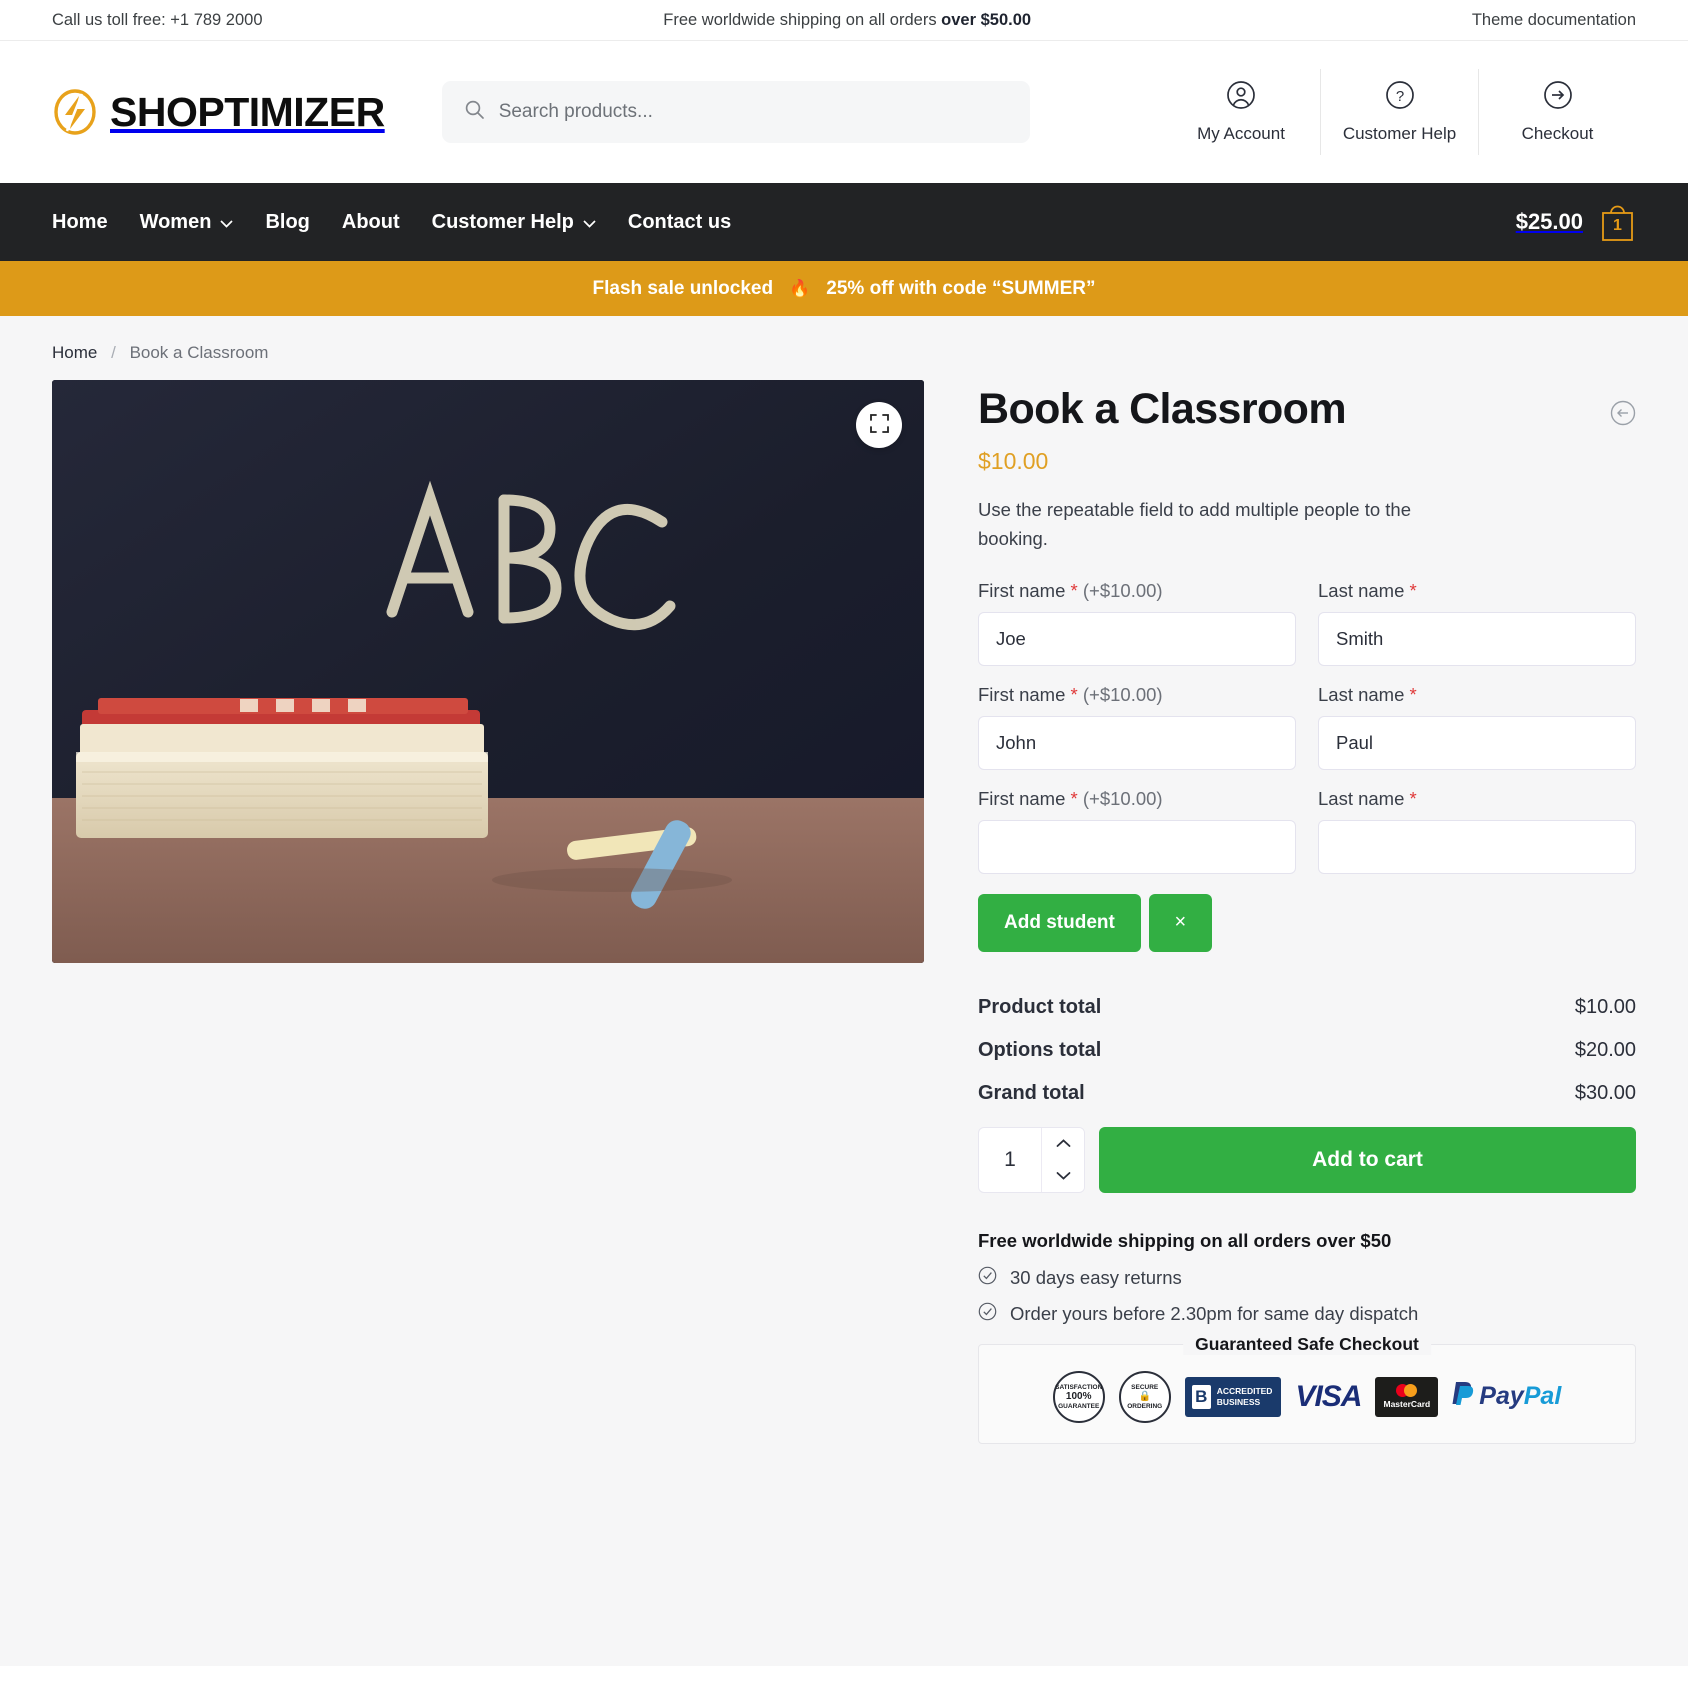 The height and width of the screenshot is (1699, 1688). I want to click on first-name-label-text-3: First name, so click(1022, 798).